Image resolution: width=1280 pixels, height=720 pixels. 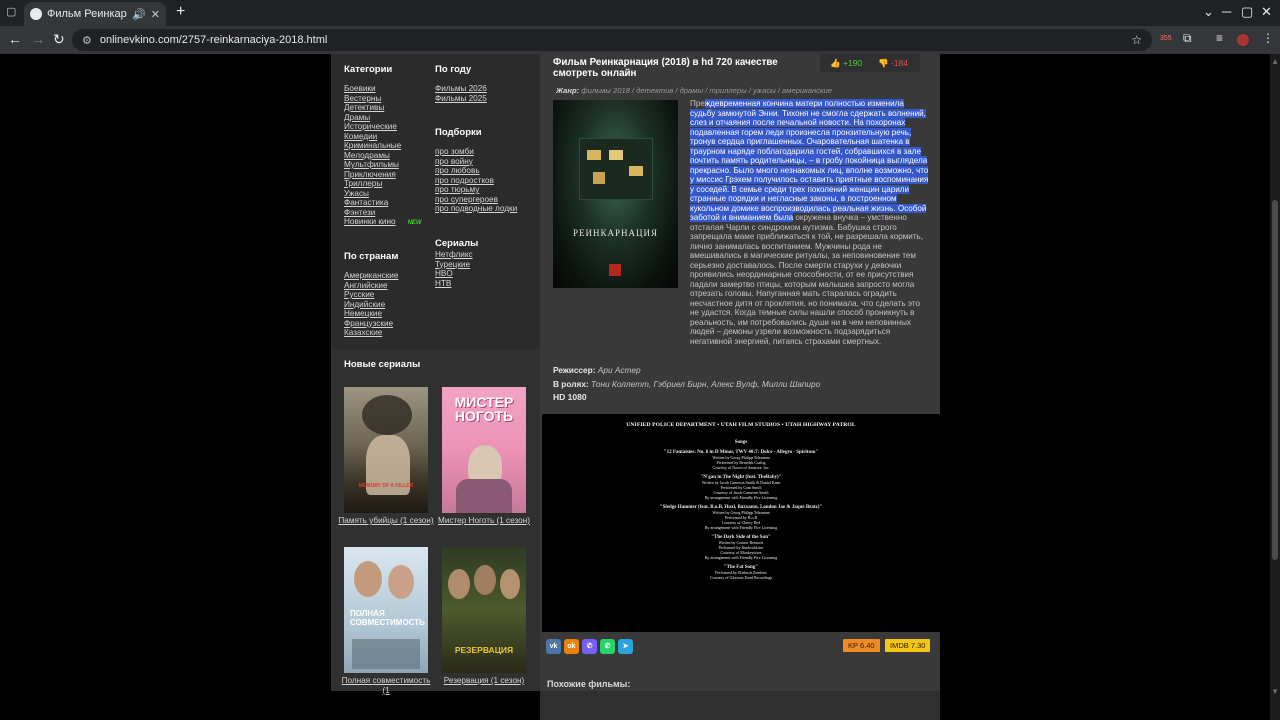 What do you see at coordinates (1266, 12) in the screenshot?
I see `close-window-icon: ✕` at bounding box center [1266, 12].